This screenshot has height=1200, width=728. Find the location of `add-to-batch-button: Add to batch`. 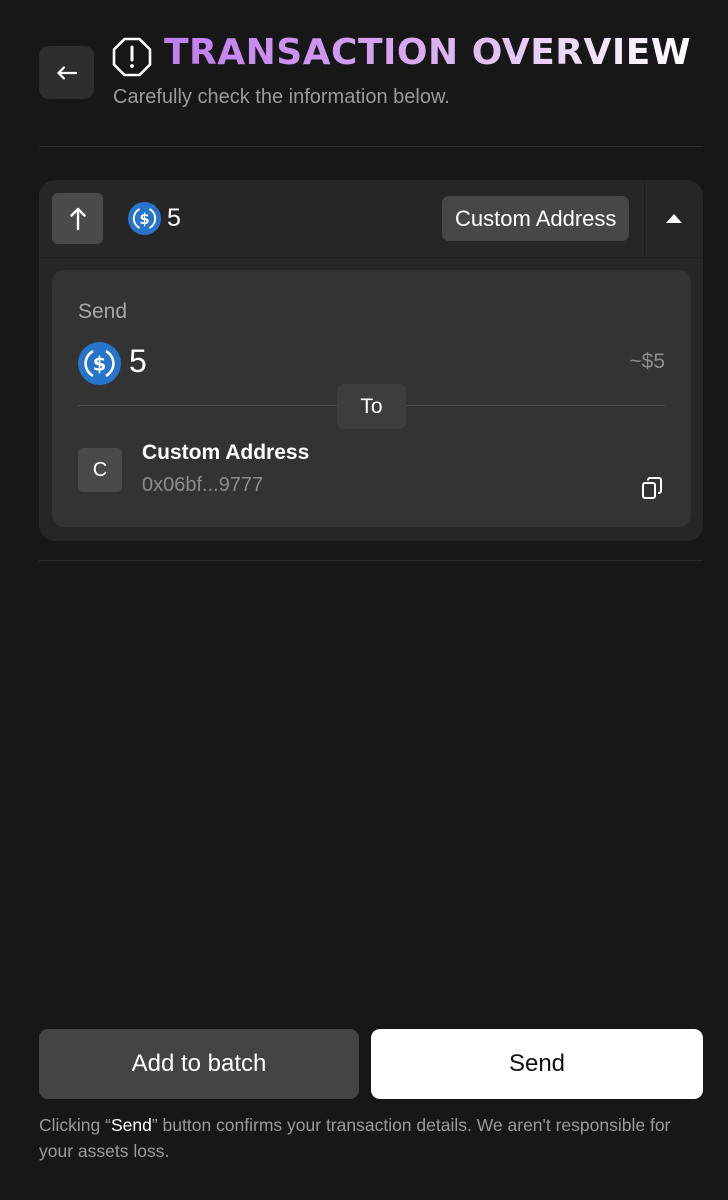

add-to-batch-button: Add to batch is located at coordinates (199, 1064).